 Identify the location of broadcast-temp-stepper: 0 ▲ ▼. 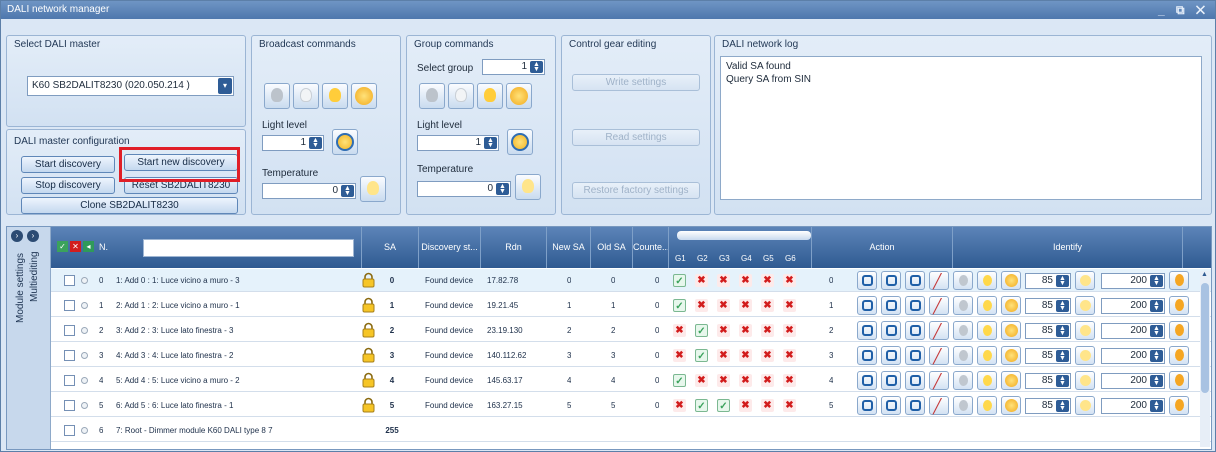
(309, 191).